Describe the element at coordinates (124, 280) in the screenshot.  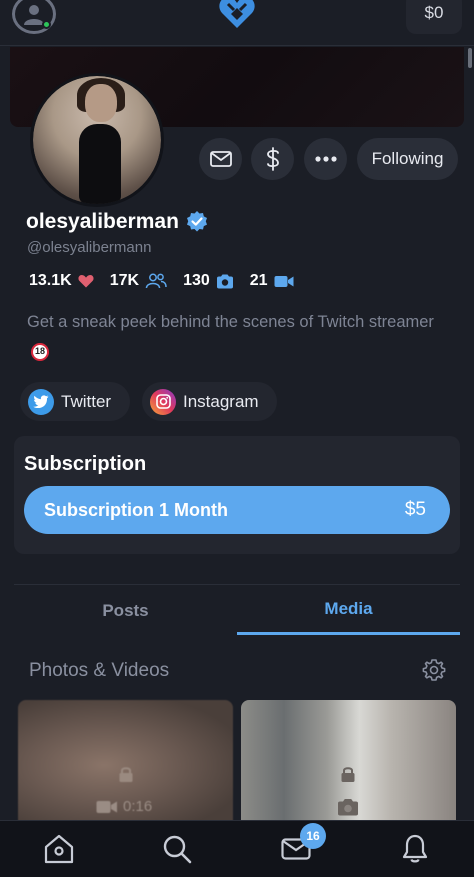
I see `fans-count: 17K` at that location.